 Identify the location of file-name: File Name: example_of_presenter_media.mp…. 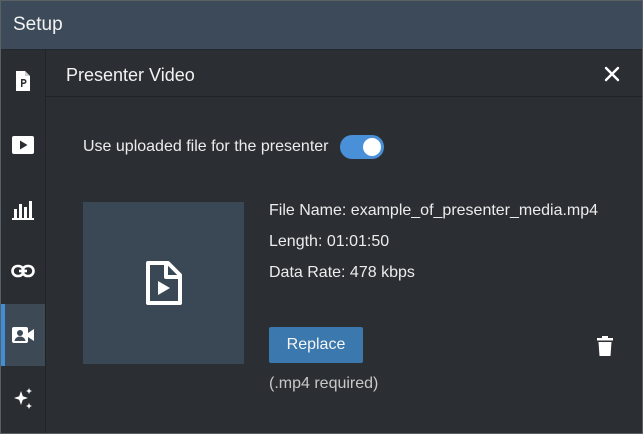
(434, 210).